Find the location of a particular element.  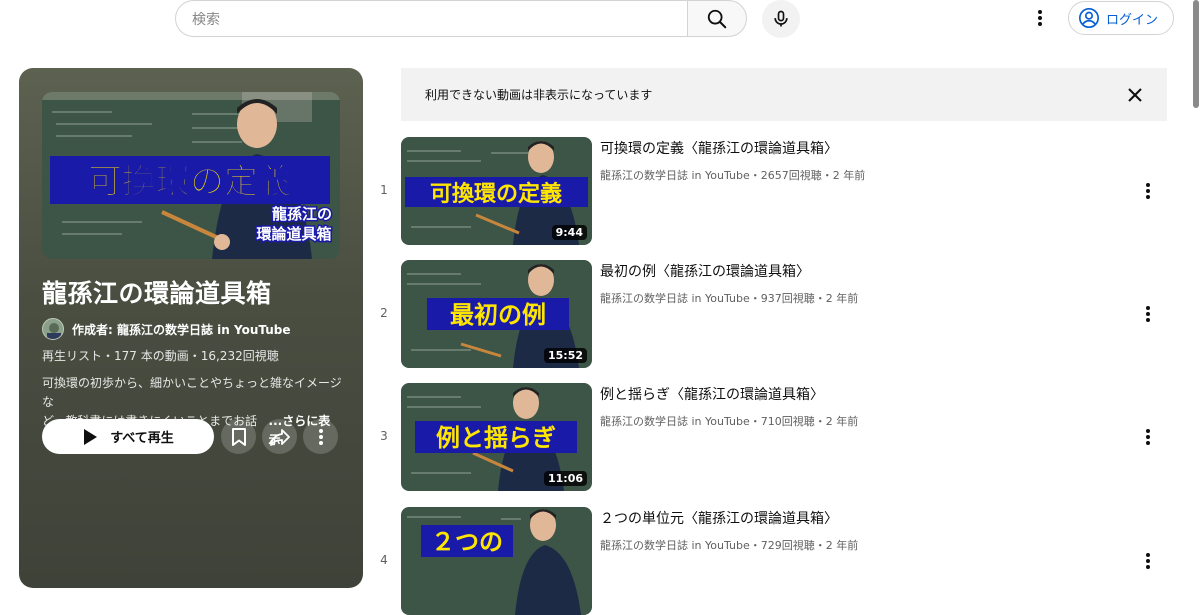

play-all-label: すべて再生 is located at coordinates (142, 438).